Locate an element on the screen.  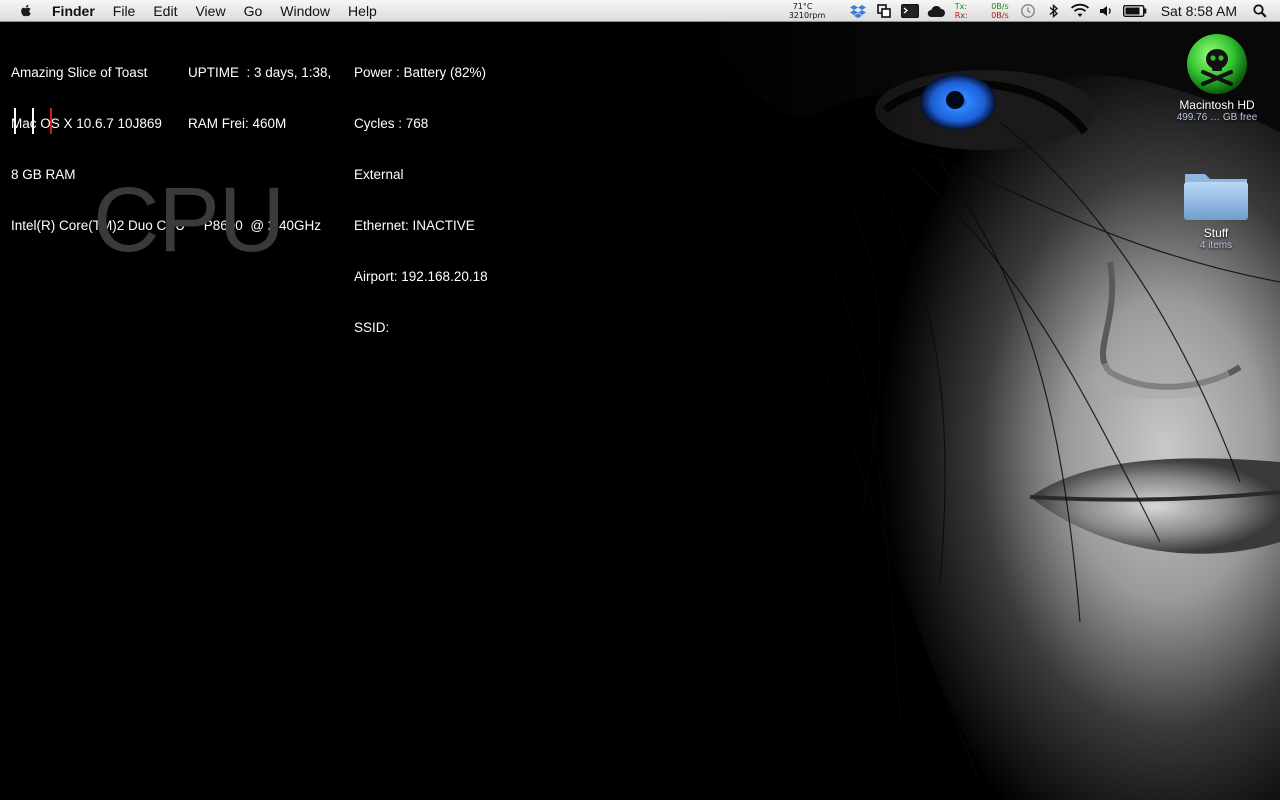
macintosh-hd-icon: Macintosh HD 499.76 … GB free is located at coordinates (1217, 77).